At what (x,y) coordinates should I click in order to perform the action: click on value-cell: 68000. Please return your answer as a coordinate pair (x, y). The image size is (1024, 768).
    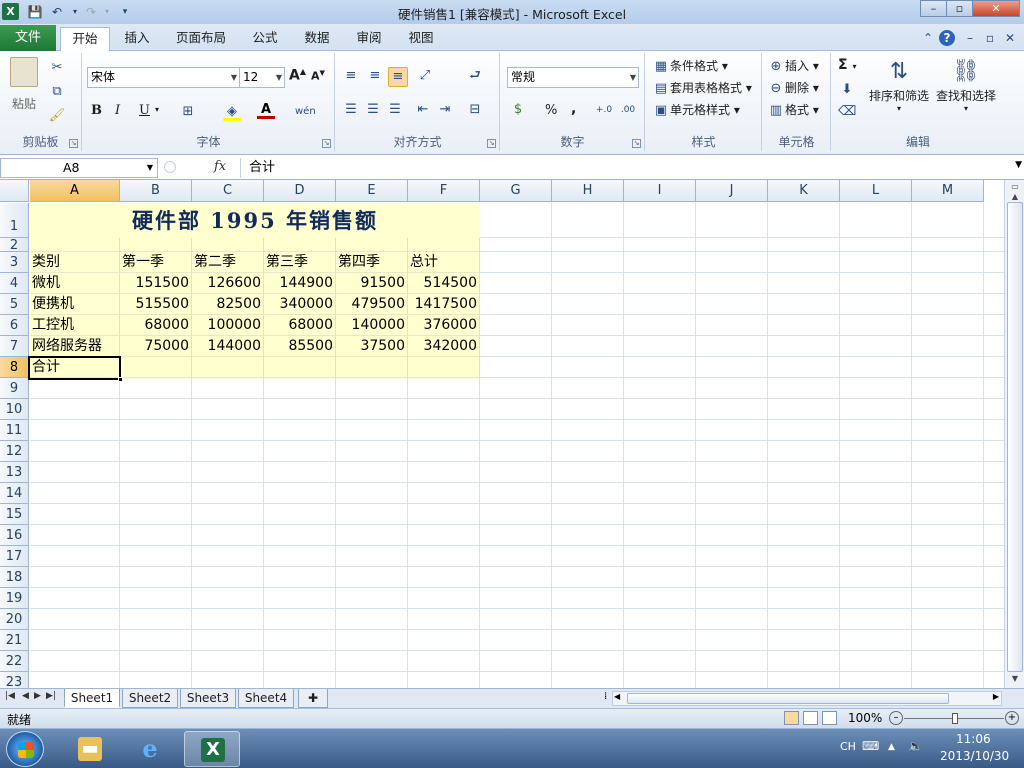
    Looking at the image, I should click on (300, 325).